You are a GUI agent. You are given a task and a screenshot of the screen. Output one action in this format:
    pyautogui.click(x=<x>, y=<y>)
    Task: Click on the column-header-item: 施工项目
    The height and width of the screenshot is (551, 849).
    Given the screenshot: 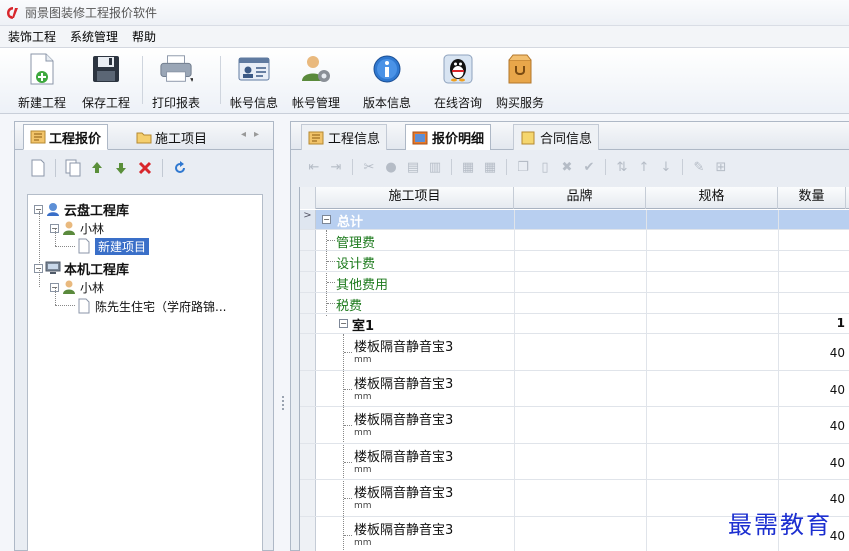 What is the action you would take?
    pyautogui.click(x=415, y=198)
    